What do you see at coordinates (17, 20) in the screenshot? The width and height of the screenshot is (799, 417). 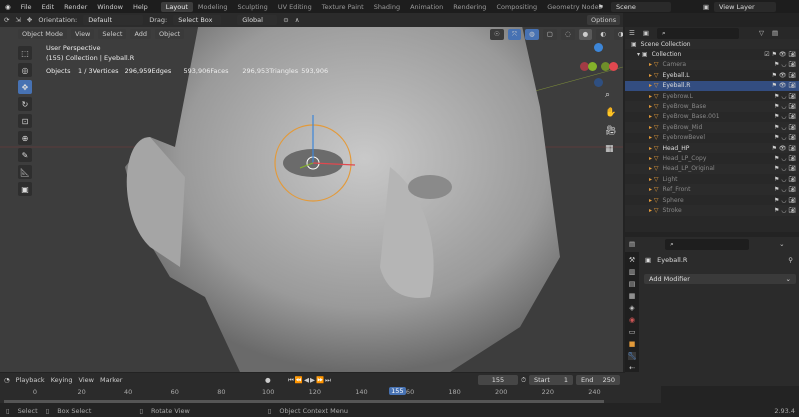 I see `transform-pivot-icon: ⇲` at bounding box center [17, 20].